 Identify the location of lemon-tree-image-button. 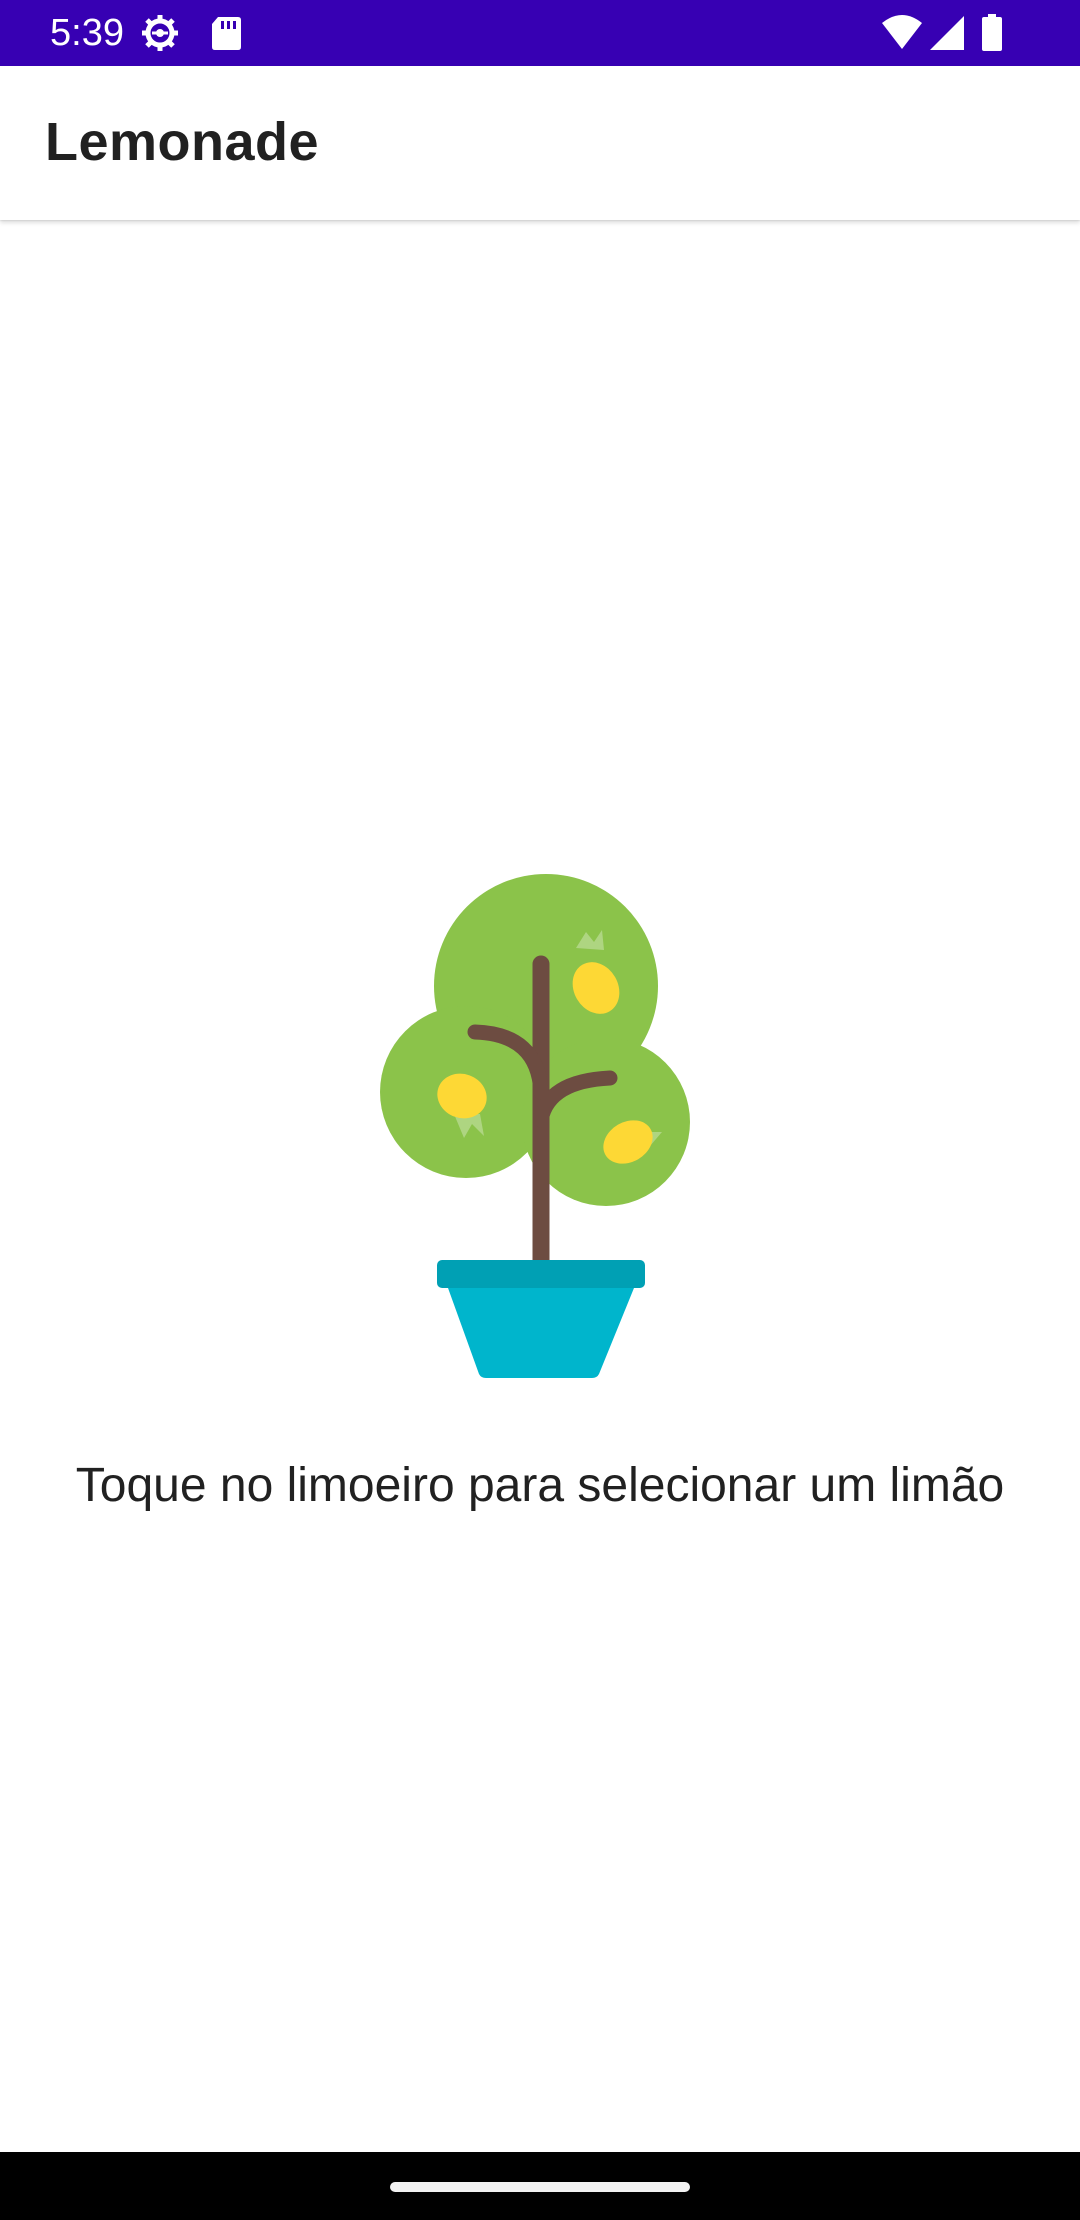
(540, 1130).